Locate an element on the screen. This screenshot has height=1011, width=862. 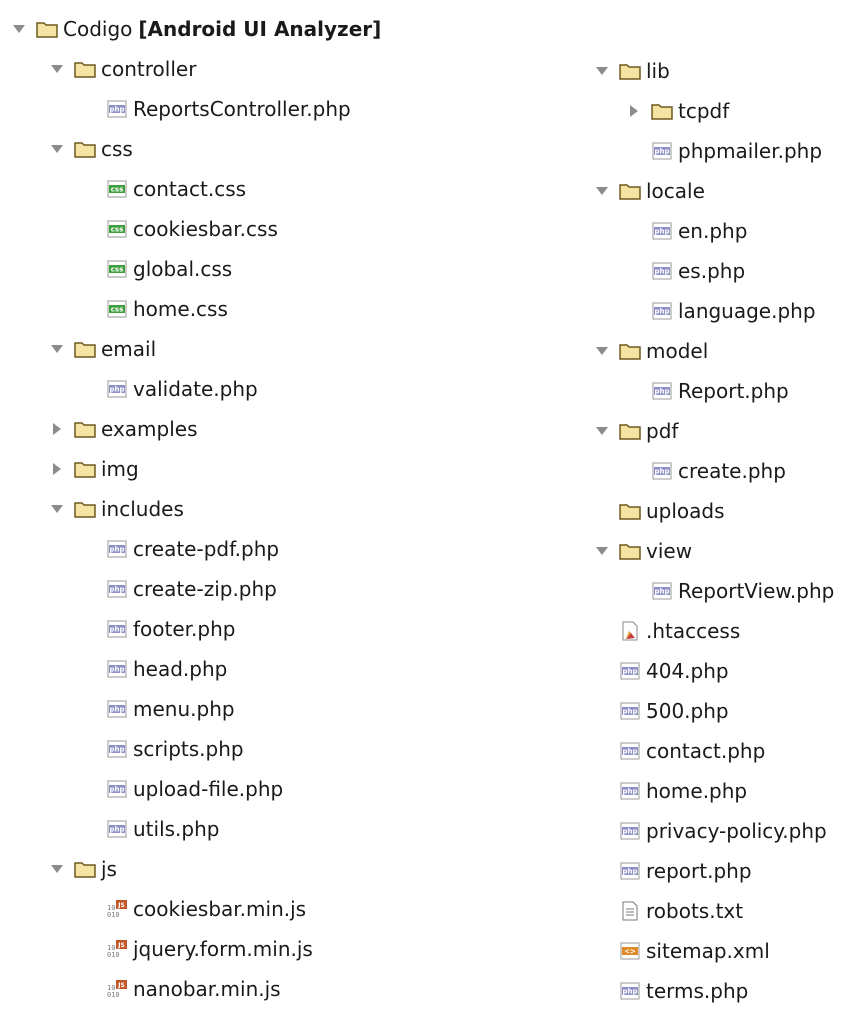
tree-file-row: php validate.php is located at coordinates (168, 389).